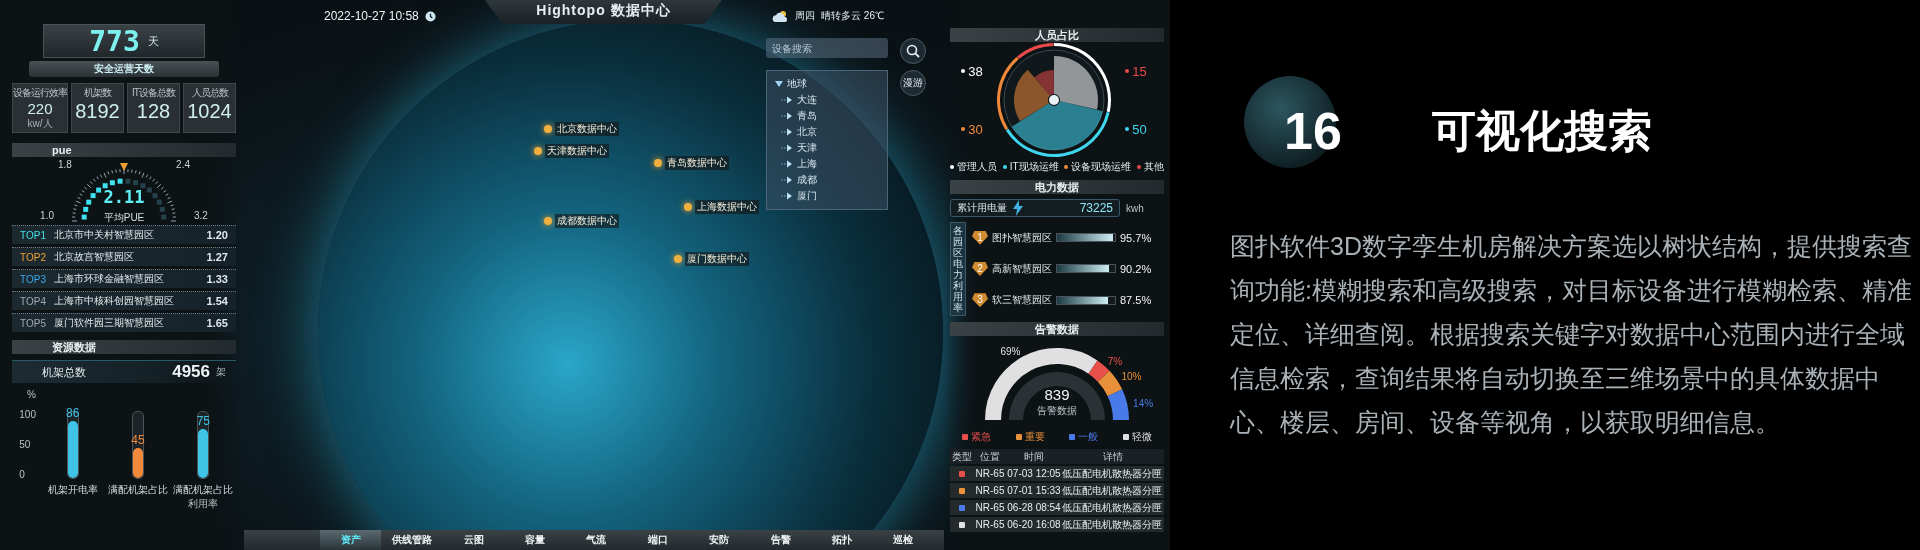 This screenshot has width=1920, height=550. Describe the element at coordinates (535, 540) in the screenshot. I see `nav-tab: 容量` at that location.